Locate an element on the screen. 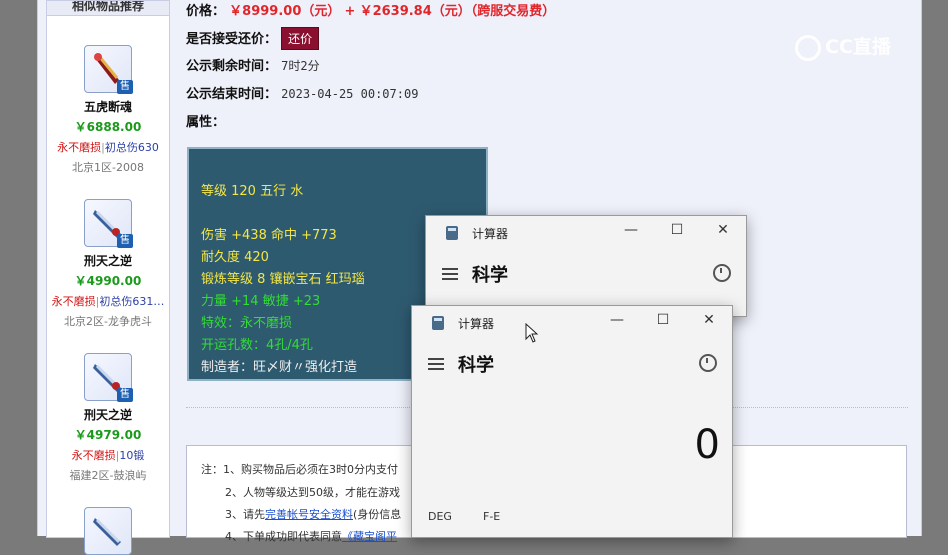 This screenshot has height=555, width=948. attr-maker: 制造者：旺〆财〃强化打造 is located at coordinates (279, 367).